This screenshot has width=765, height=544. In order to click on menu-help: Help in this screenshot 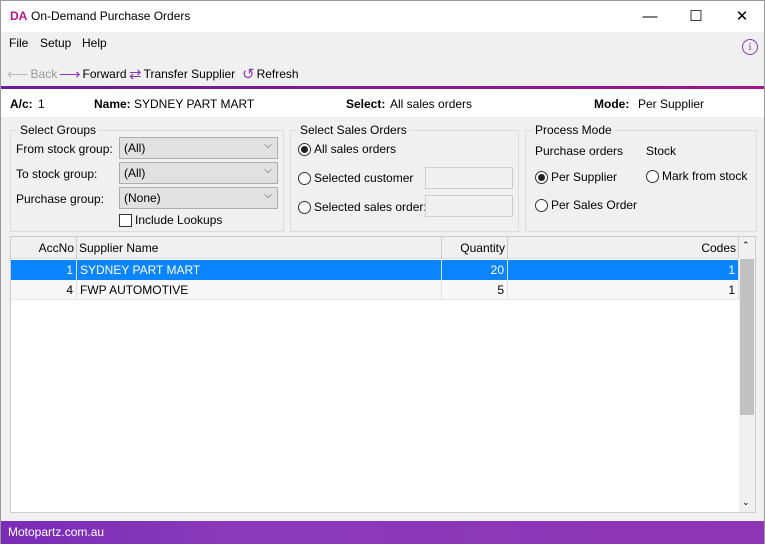, I will do `click(94, 43)`.